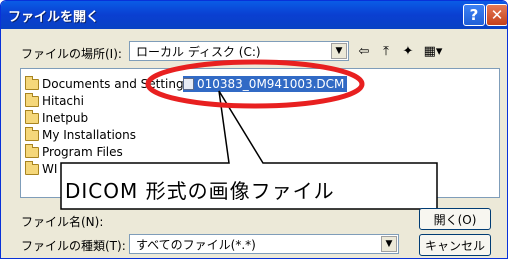 This screenshot has width=508, height=259. What do you see at coordinates (73, 246) in the screenshot?
I see `filetype-label: ファイルの種類(T):` at bounding box center [73, 246].